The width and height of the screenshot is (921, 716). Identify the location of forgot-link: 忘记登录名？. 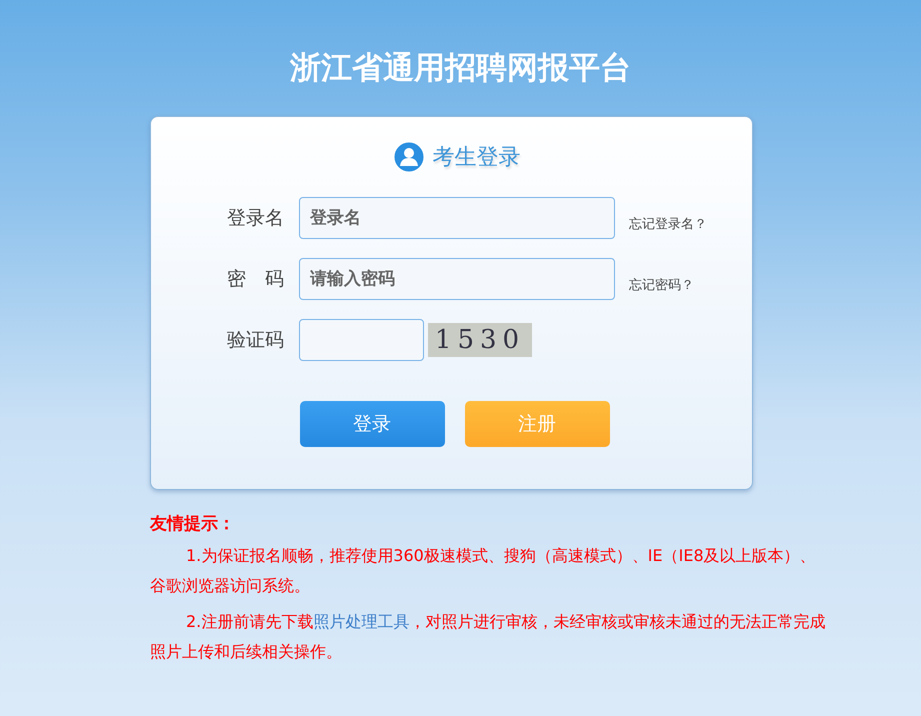
(668, 224).